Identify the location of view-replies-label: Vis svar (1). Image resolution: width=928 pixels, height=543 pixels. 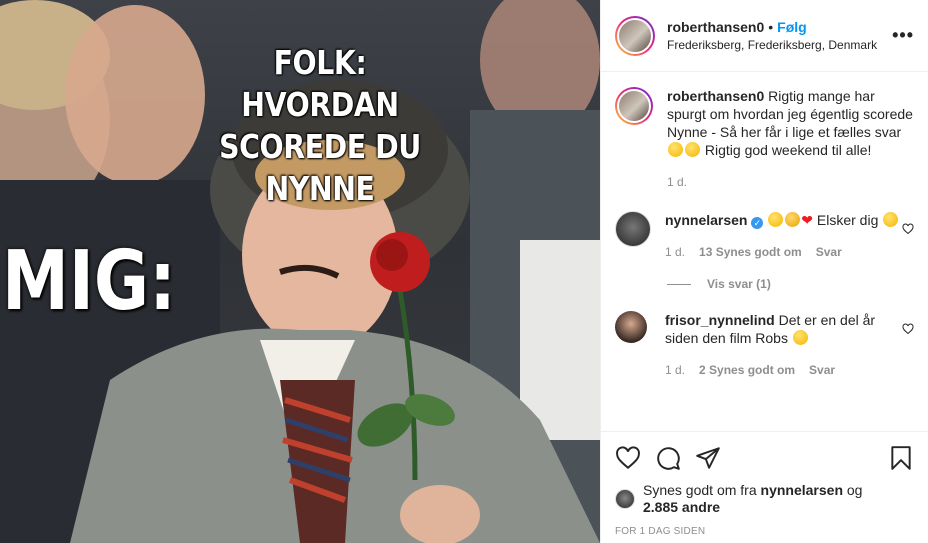
(739, 284).